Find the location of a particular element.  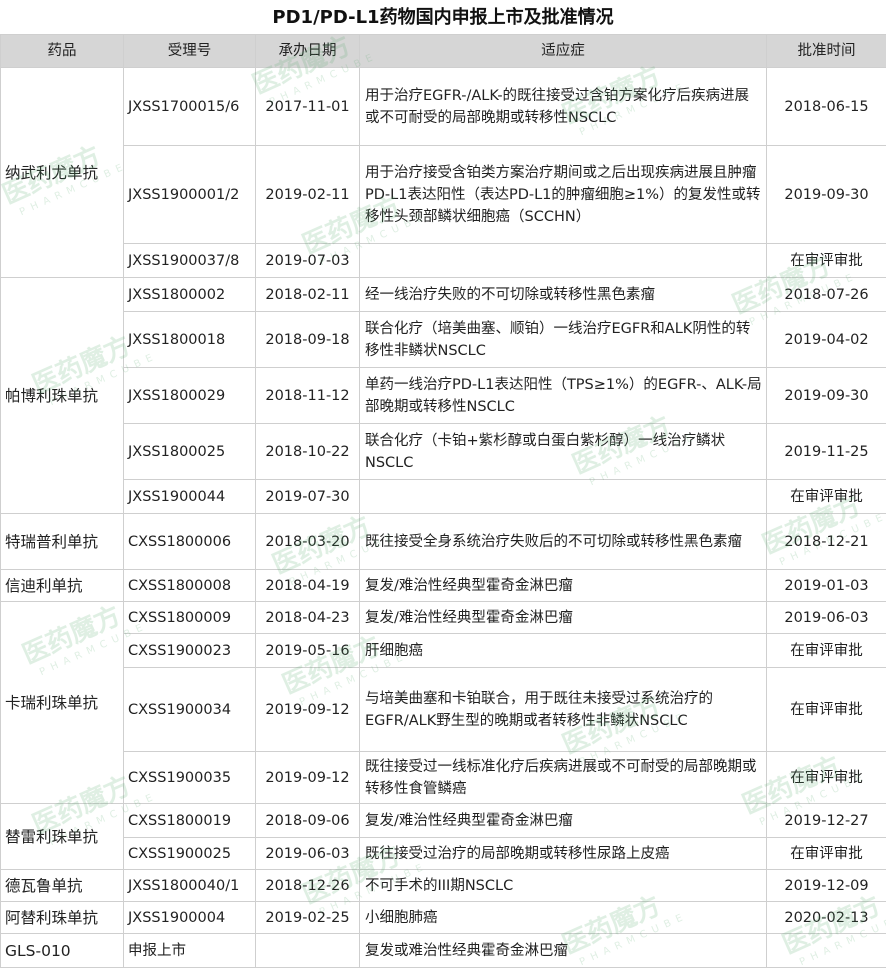

header-approval-time: 批准时间 is located at coordinates (826, 51).